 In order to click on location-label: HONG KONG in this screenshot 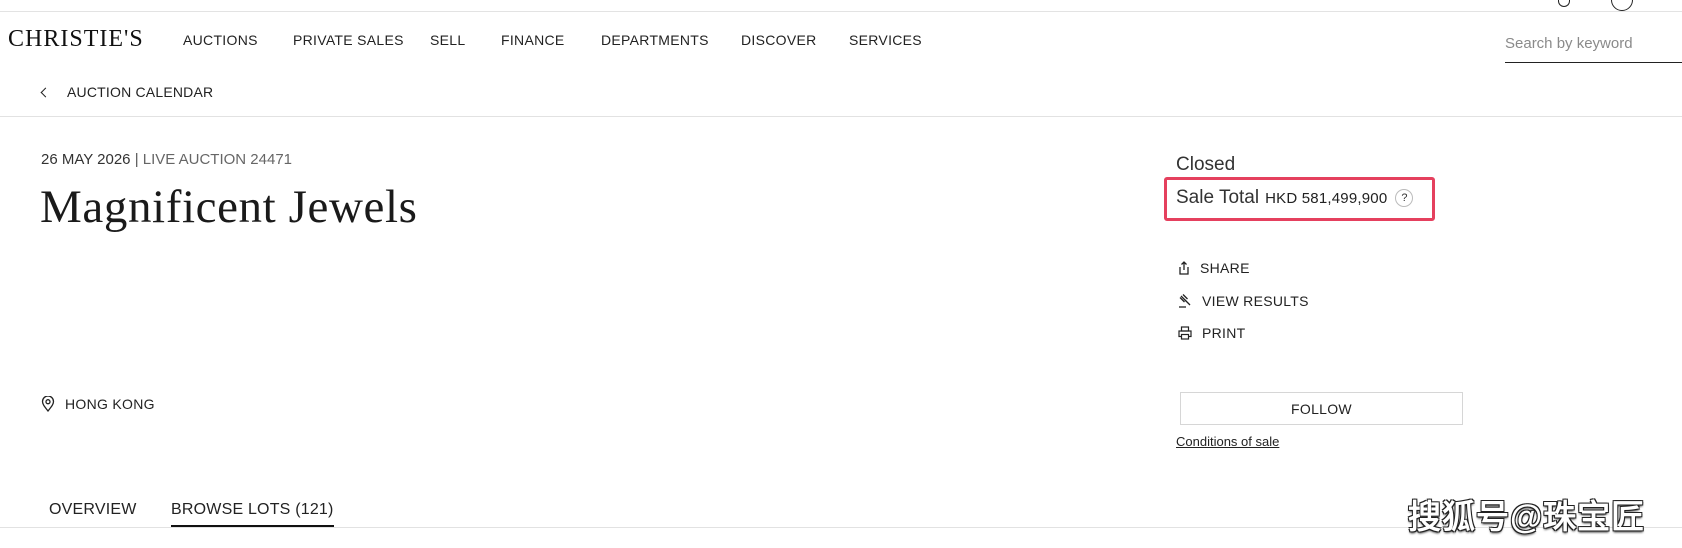, I will do `click(110, 404)`.